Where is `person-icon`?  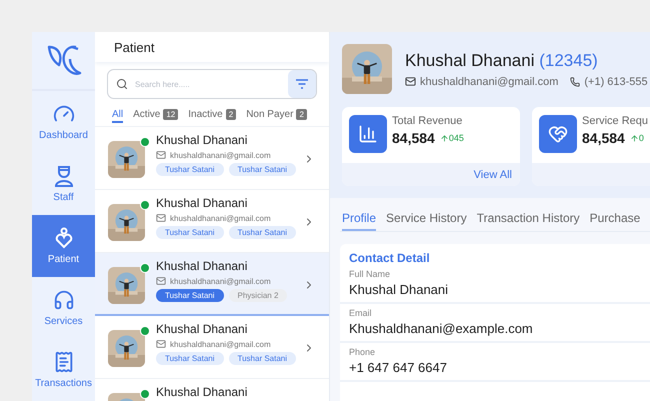
person-icon is located at coordinates (64, 176).